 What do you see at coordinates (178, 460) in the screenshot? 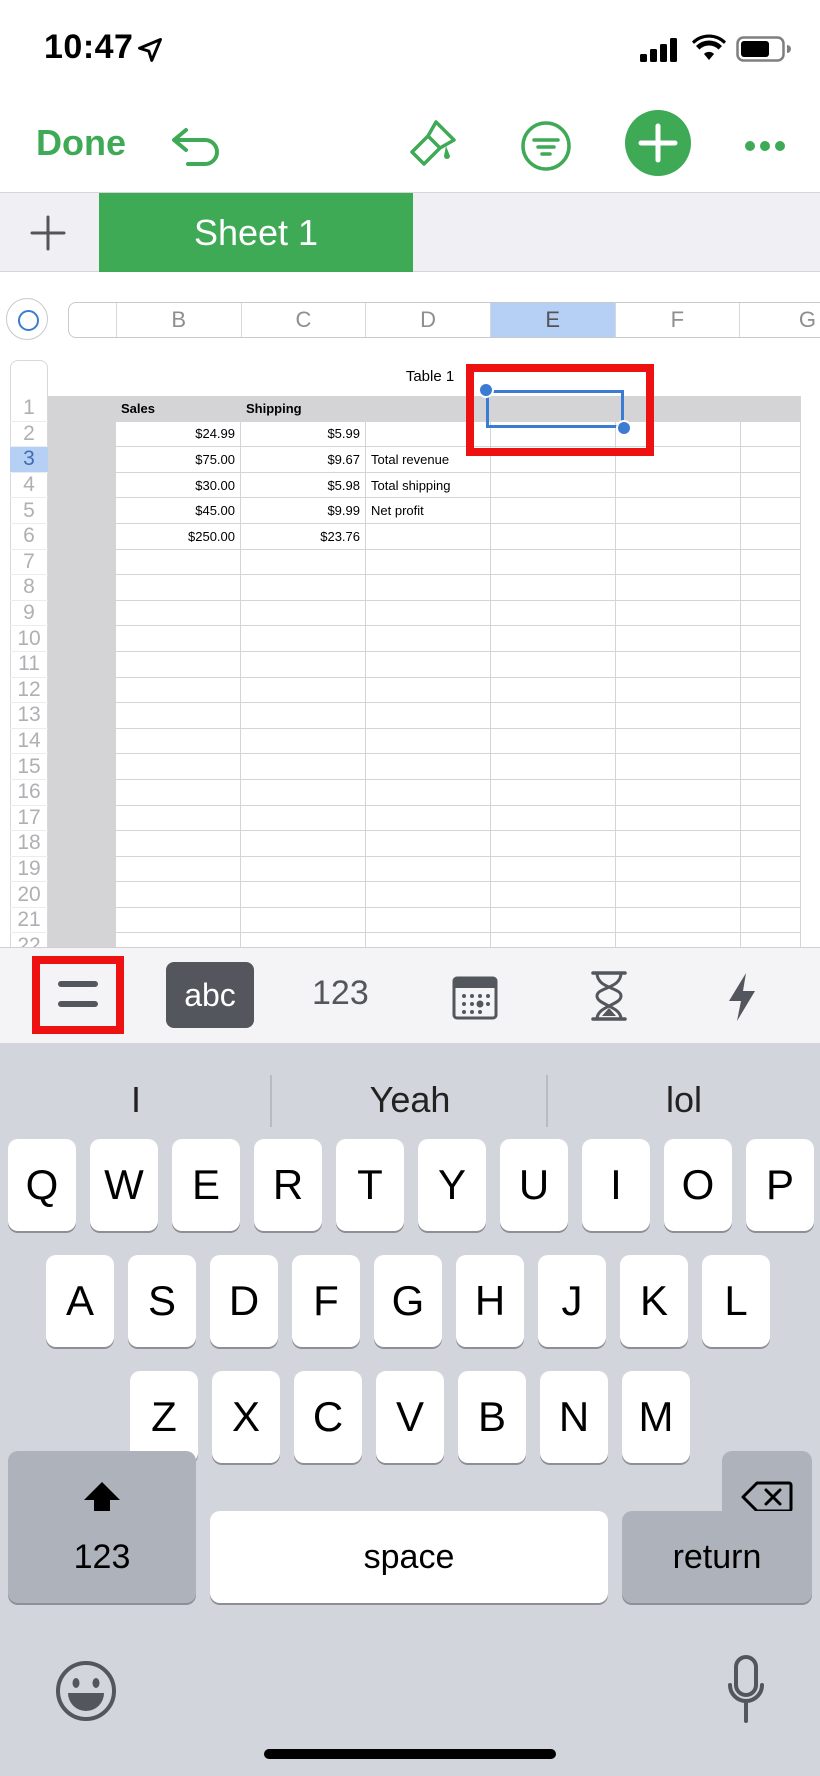
I see `table-cell: $75.00` at bounding box center [178, 460].